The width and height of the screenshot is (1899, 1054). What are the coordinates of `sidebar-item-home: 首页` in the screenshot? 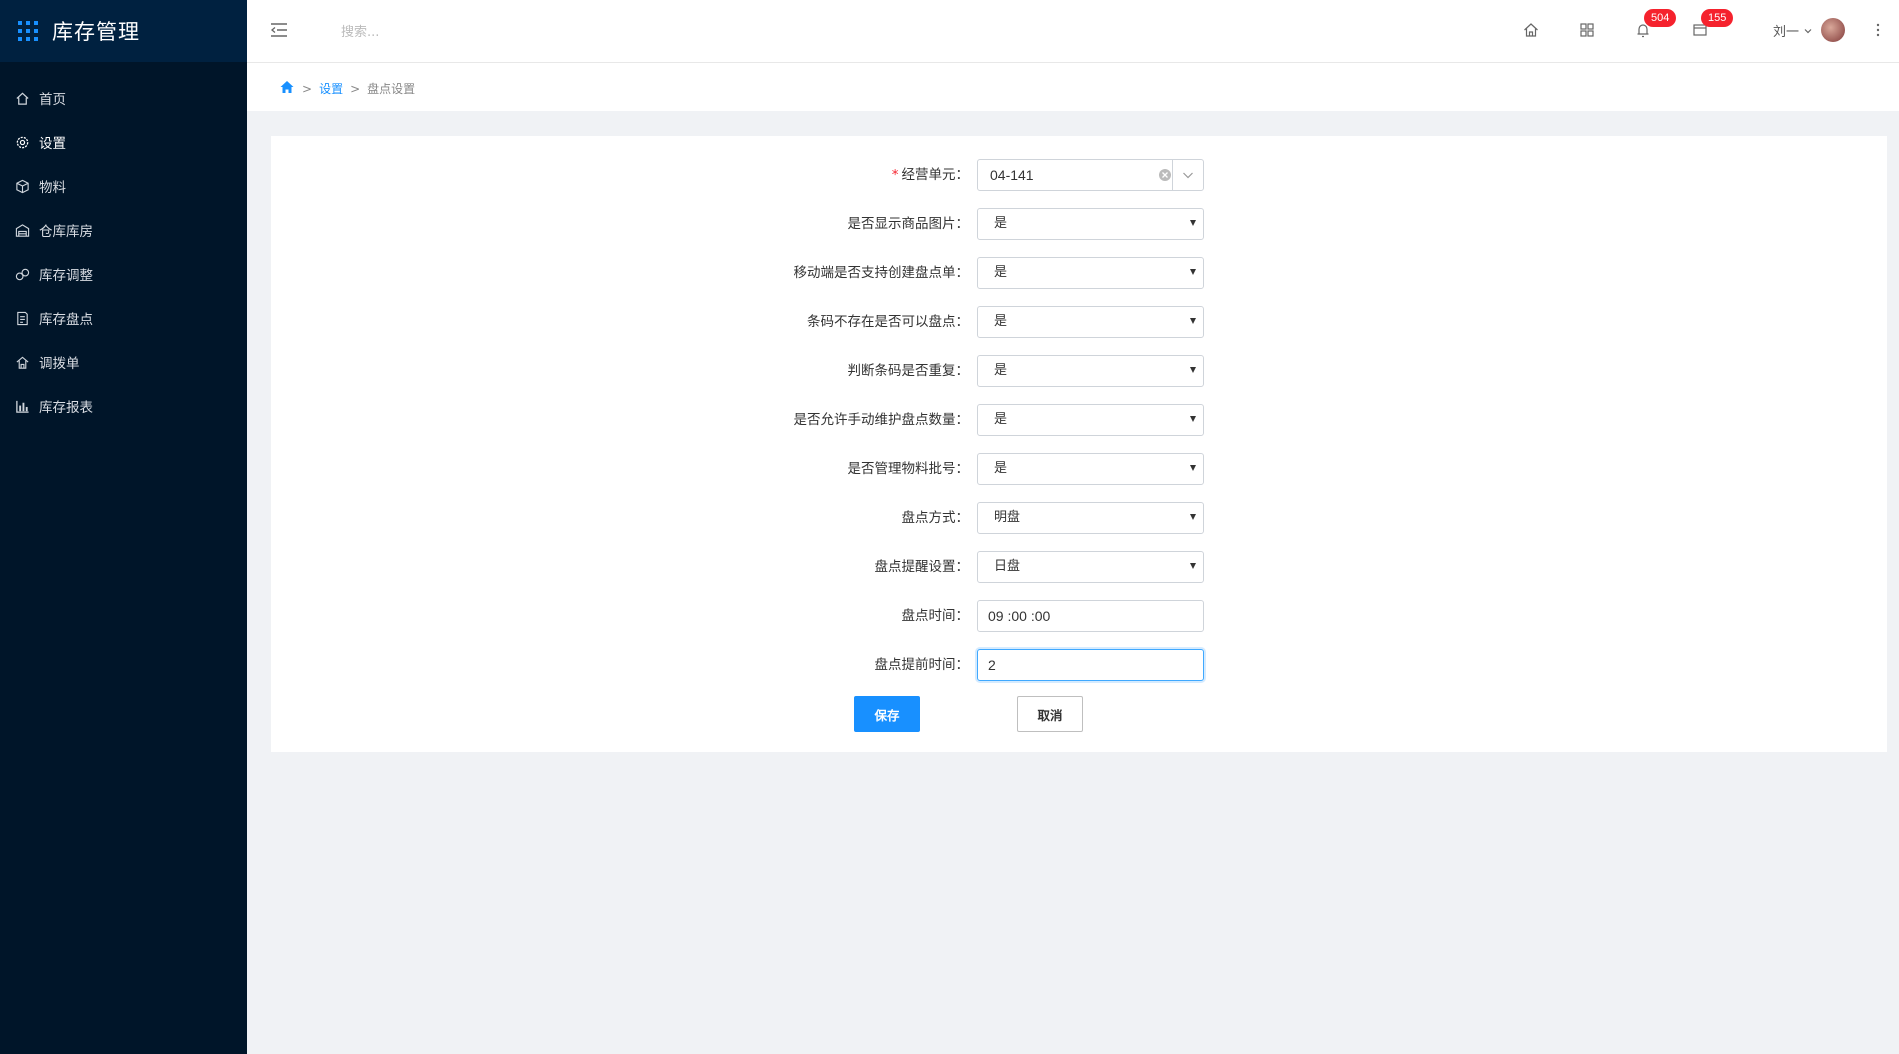 It's located at (123, 98).